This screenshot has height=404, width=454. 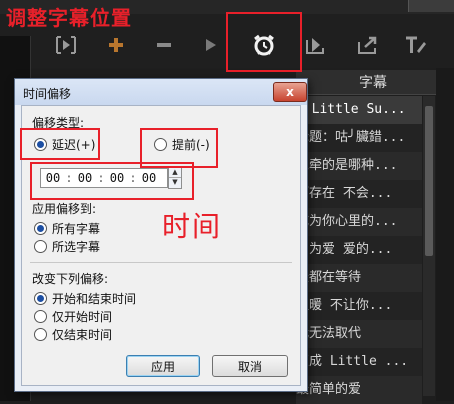 What do you see at coordinates (368, 45) in the screenshot?
I see `export-icon` at bounding box center [368, 45].